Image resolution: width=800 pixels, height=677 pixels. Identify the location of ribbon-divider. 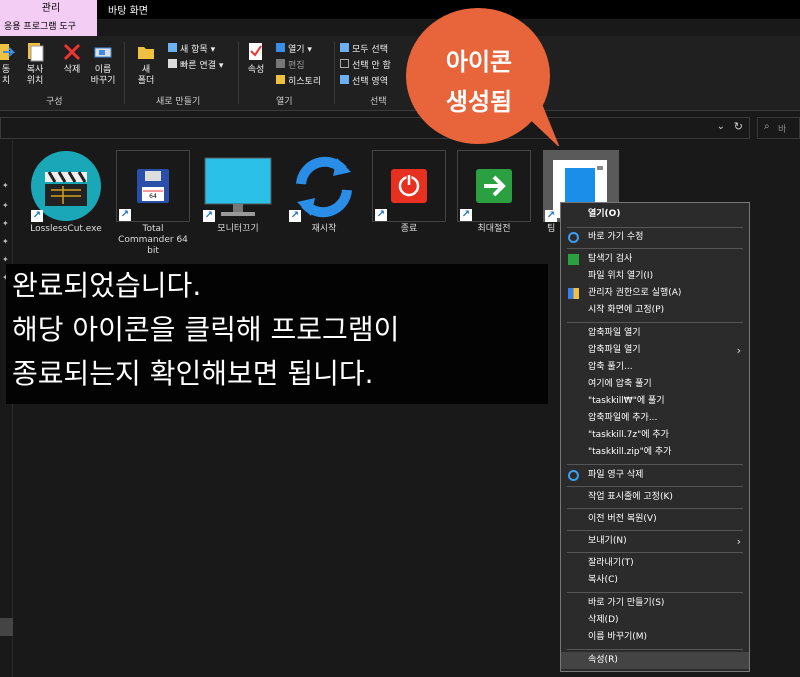
(238, 73).